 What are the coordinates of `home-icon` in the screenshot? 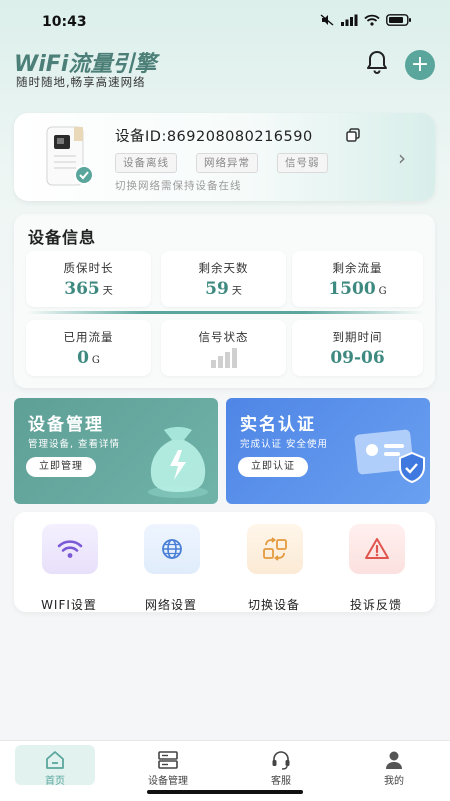 It's located at (55, 760).